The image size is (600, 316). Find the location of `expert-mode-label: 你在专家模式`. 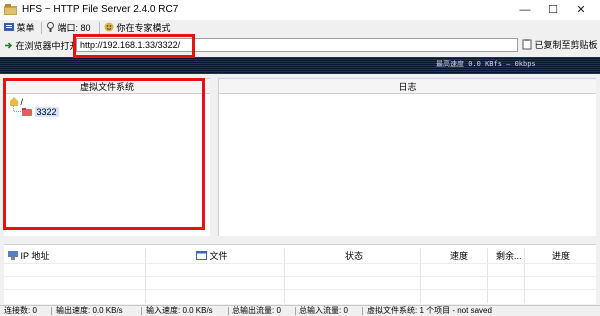

expert-mode-label: 你在专家模式 is located at coordinates (143, 28).